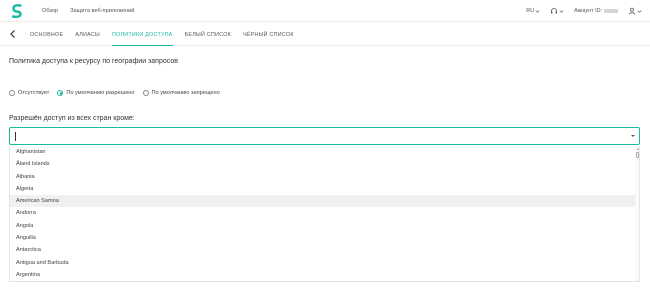 The image size is (650, 289). What do you see at coordinates (142, 34) in the screenshot?
I see `tab-access-policies: ПОЛИТИКИ ДОСТУПА` at bounding box center [142, 34].